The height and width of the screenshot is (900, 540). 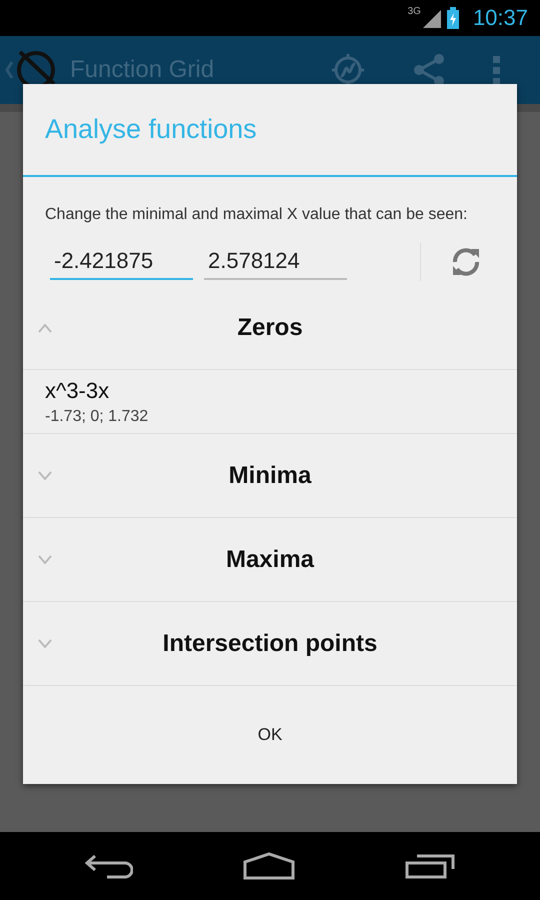 I want to click on battery-icon, so click(x=452, y=18).